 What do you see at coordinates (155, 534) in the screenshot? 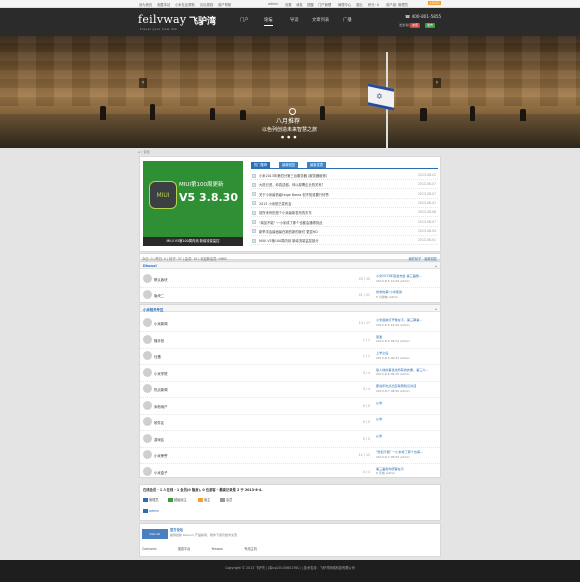
I see `discuz-banner: Discuz!` at bounding box center [155, 534].